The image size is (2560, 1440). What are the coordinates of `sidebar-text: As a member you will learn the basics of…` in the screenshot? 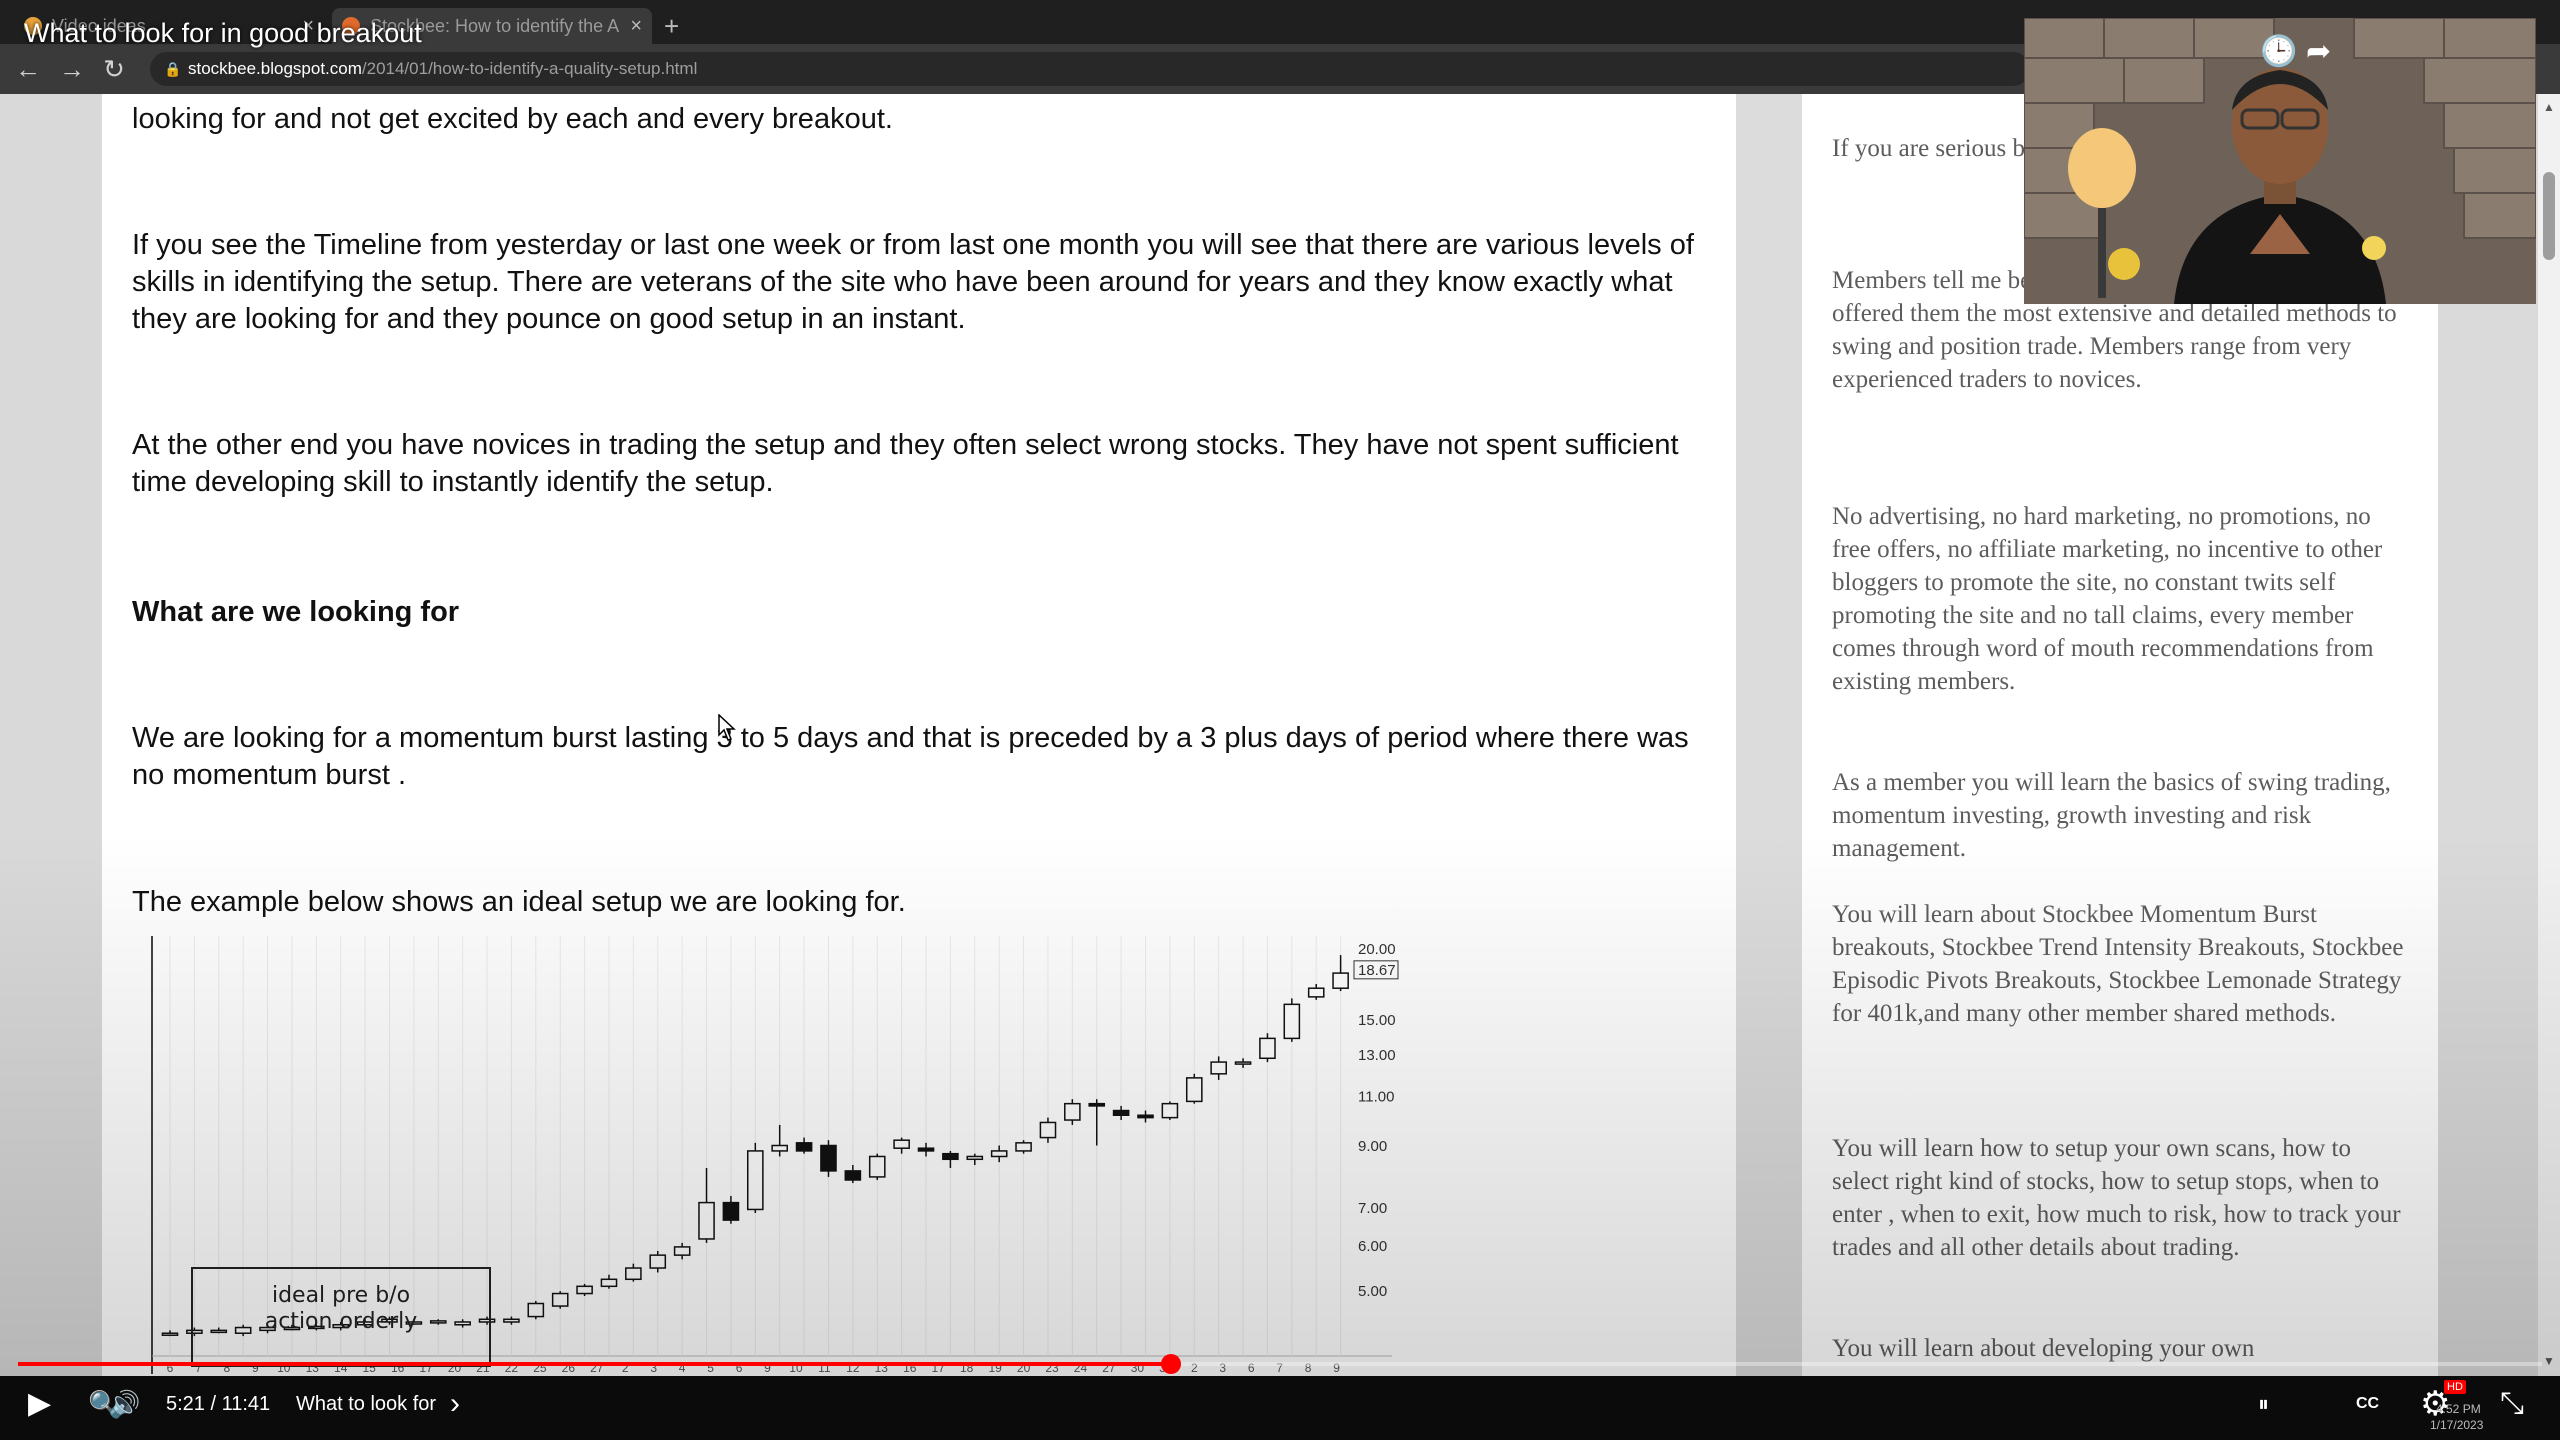 It's located at (2111, 815).